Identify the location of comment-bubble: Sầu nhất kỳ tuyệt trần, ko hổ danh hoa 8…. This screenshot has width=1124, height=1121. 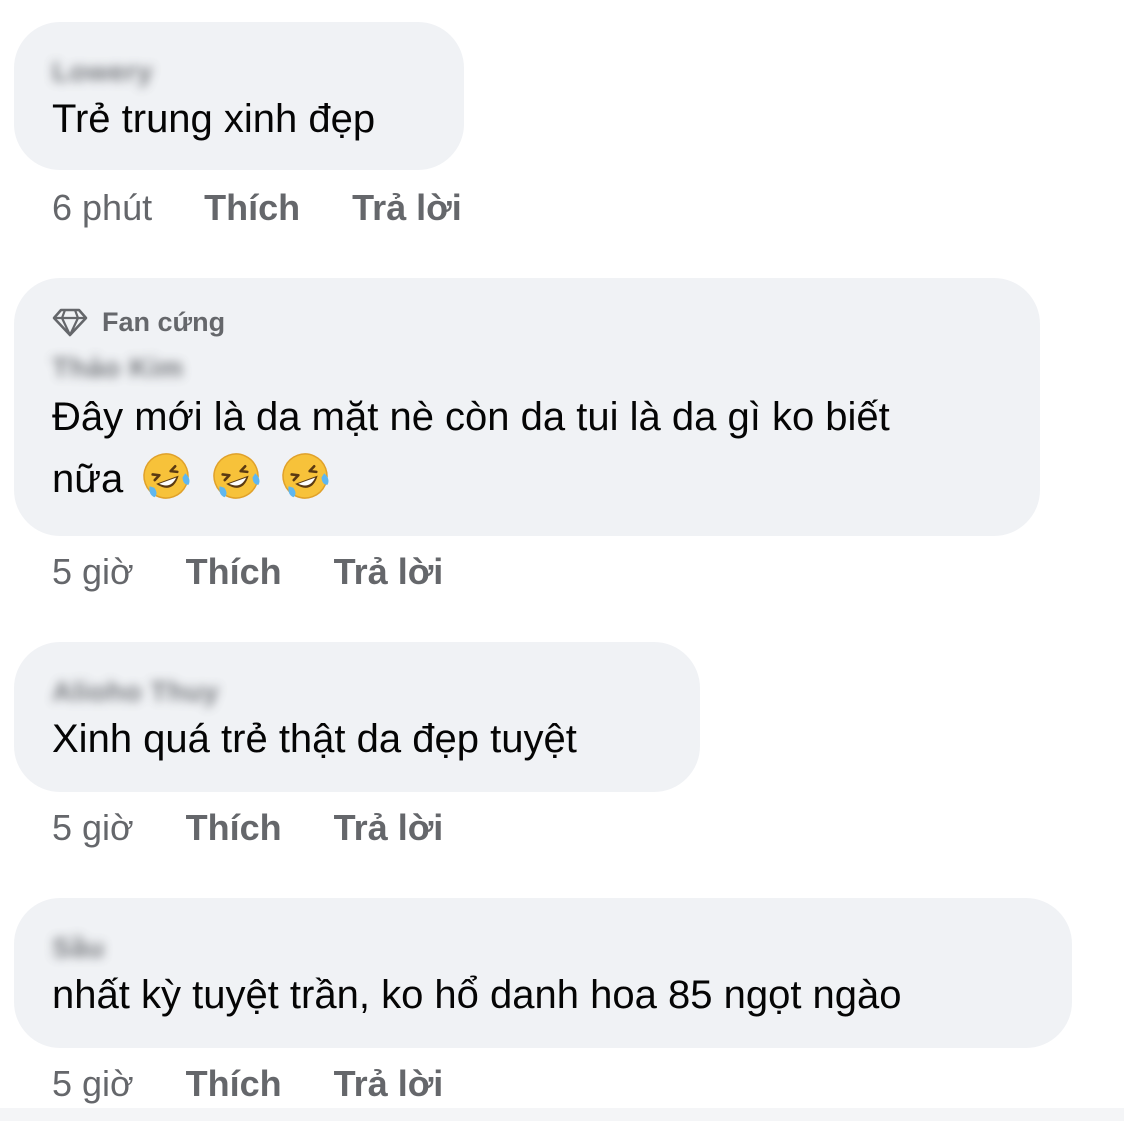
(543, 973).